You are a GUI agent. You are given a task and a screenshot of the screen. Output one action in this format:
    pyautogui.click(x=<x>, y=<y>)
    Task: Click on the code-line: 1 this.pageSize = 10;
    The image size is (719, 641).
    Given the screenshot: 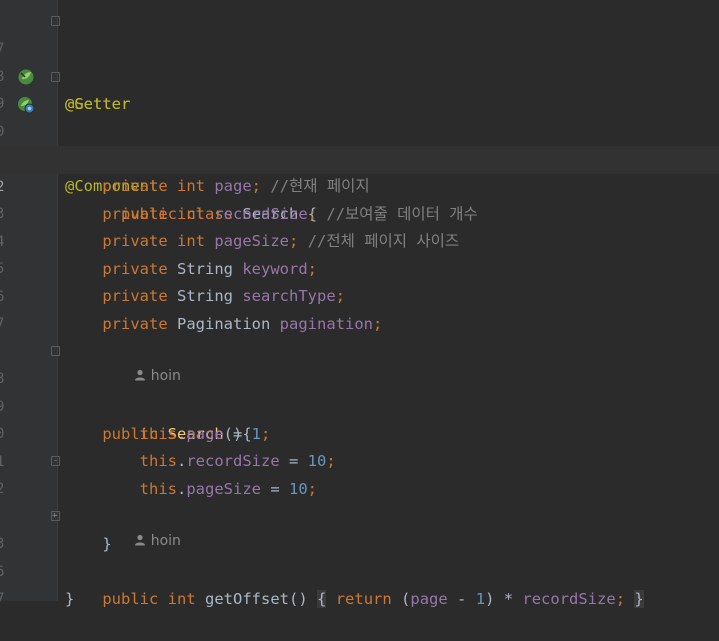 What is the action you would take?
    pyautogui.click(x=359, y=460)
    